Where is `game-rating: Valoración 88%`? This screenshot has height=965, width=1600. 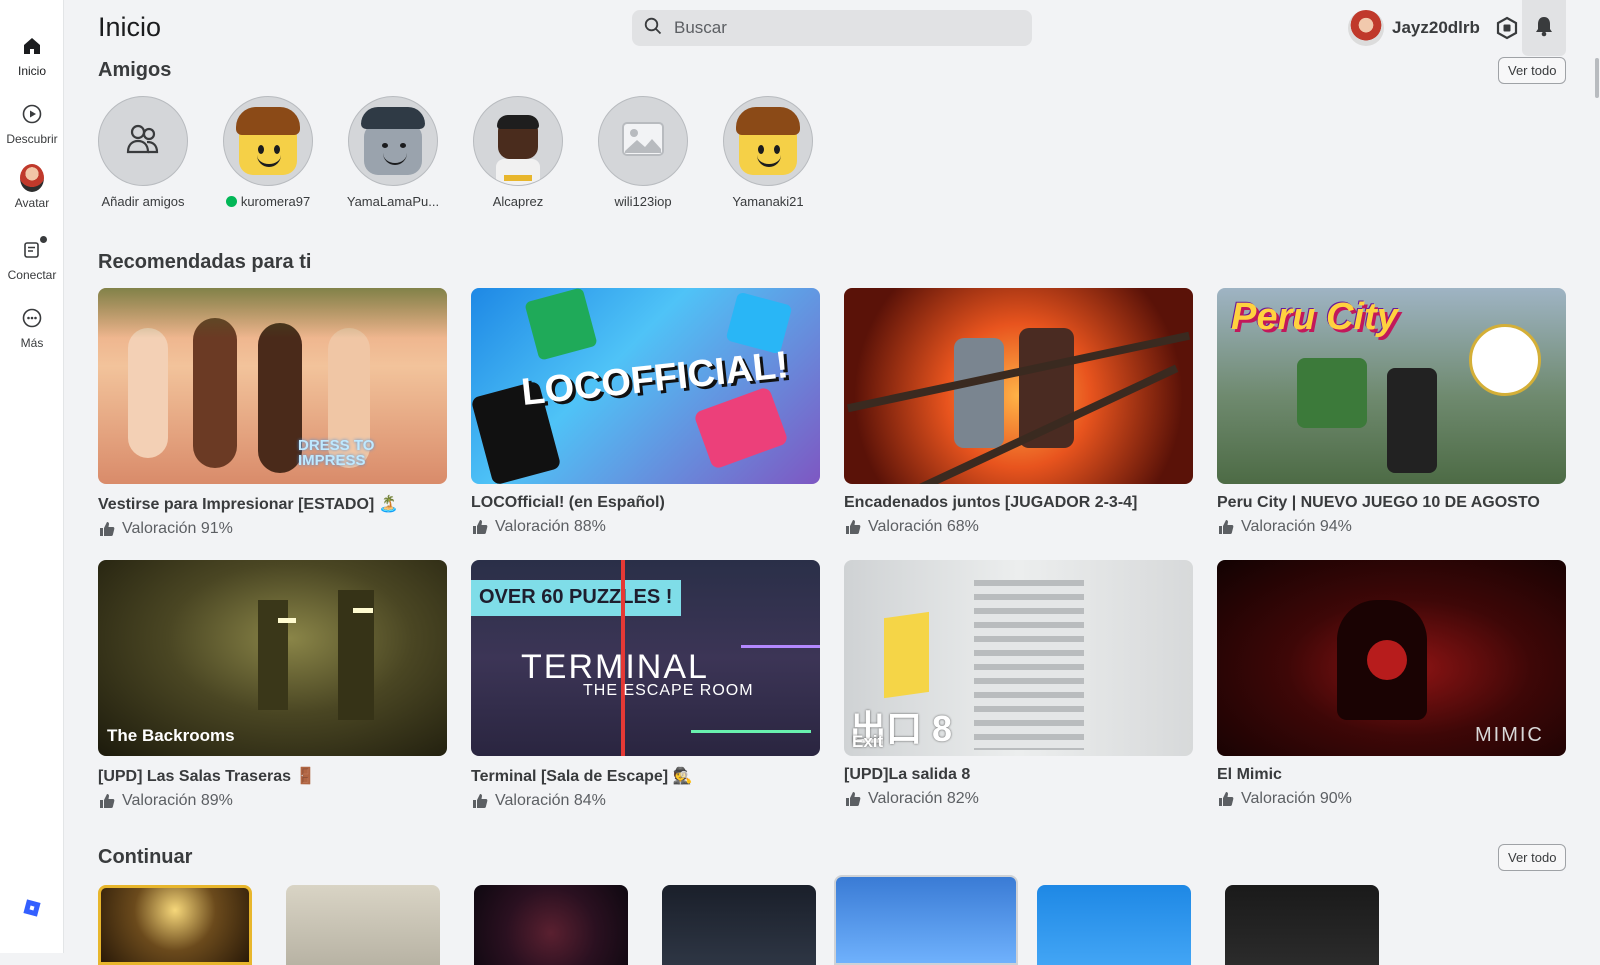 game-rating: Valoración 88% is located at coordinates (645, 527).